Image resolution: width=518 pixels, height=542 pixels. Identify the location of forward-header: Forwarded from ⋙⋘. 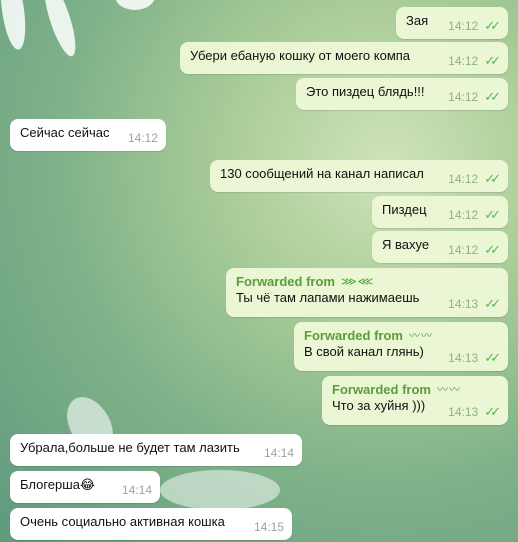
(367, 282).